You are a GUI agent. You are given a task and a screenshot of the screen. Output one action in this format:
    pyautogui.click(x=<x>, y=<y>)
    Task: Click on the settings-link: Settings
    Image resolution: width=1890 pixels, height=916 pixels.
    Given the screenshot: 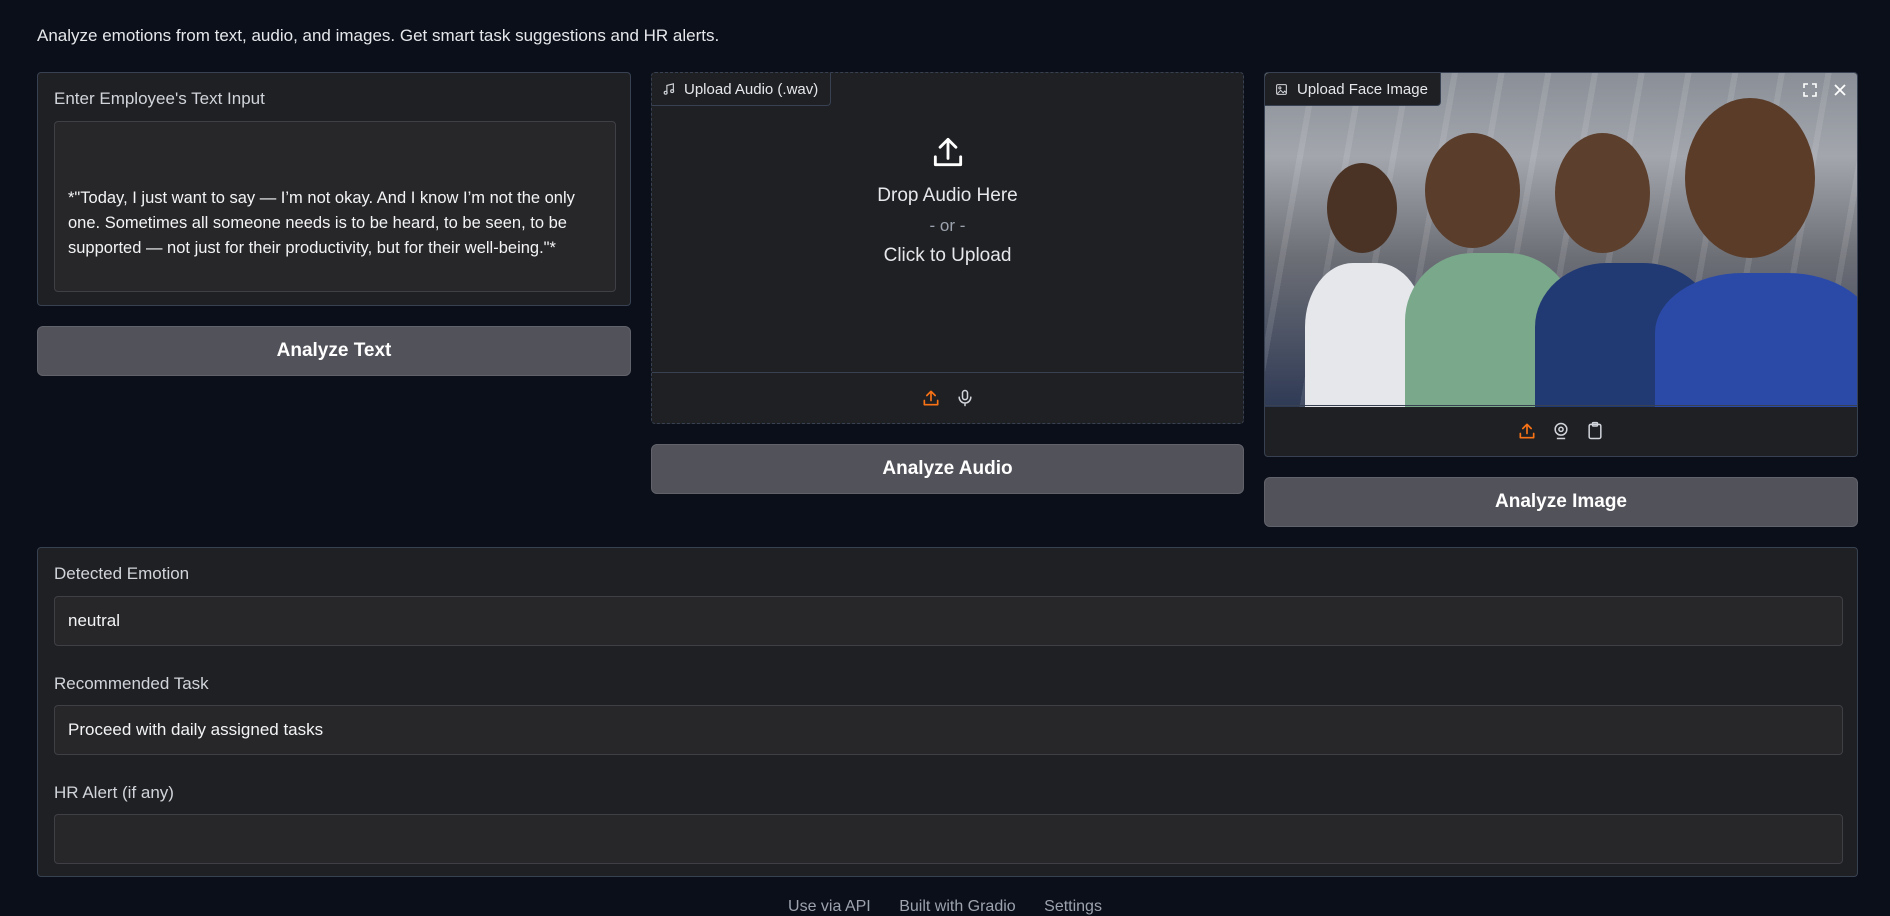 What is the action you would take?
    pyautogui.click(x=1073, y=906)
    